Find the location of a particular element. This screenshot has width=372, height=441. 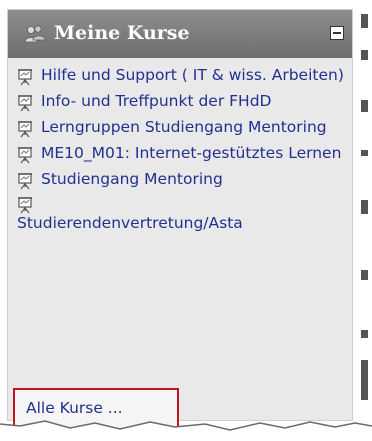

list-item: Lerngruppen Studiengang Mentoring is located at coordinates (182, 128).